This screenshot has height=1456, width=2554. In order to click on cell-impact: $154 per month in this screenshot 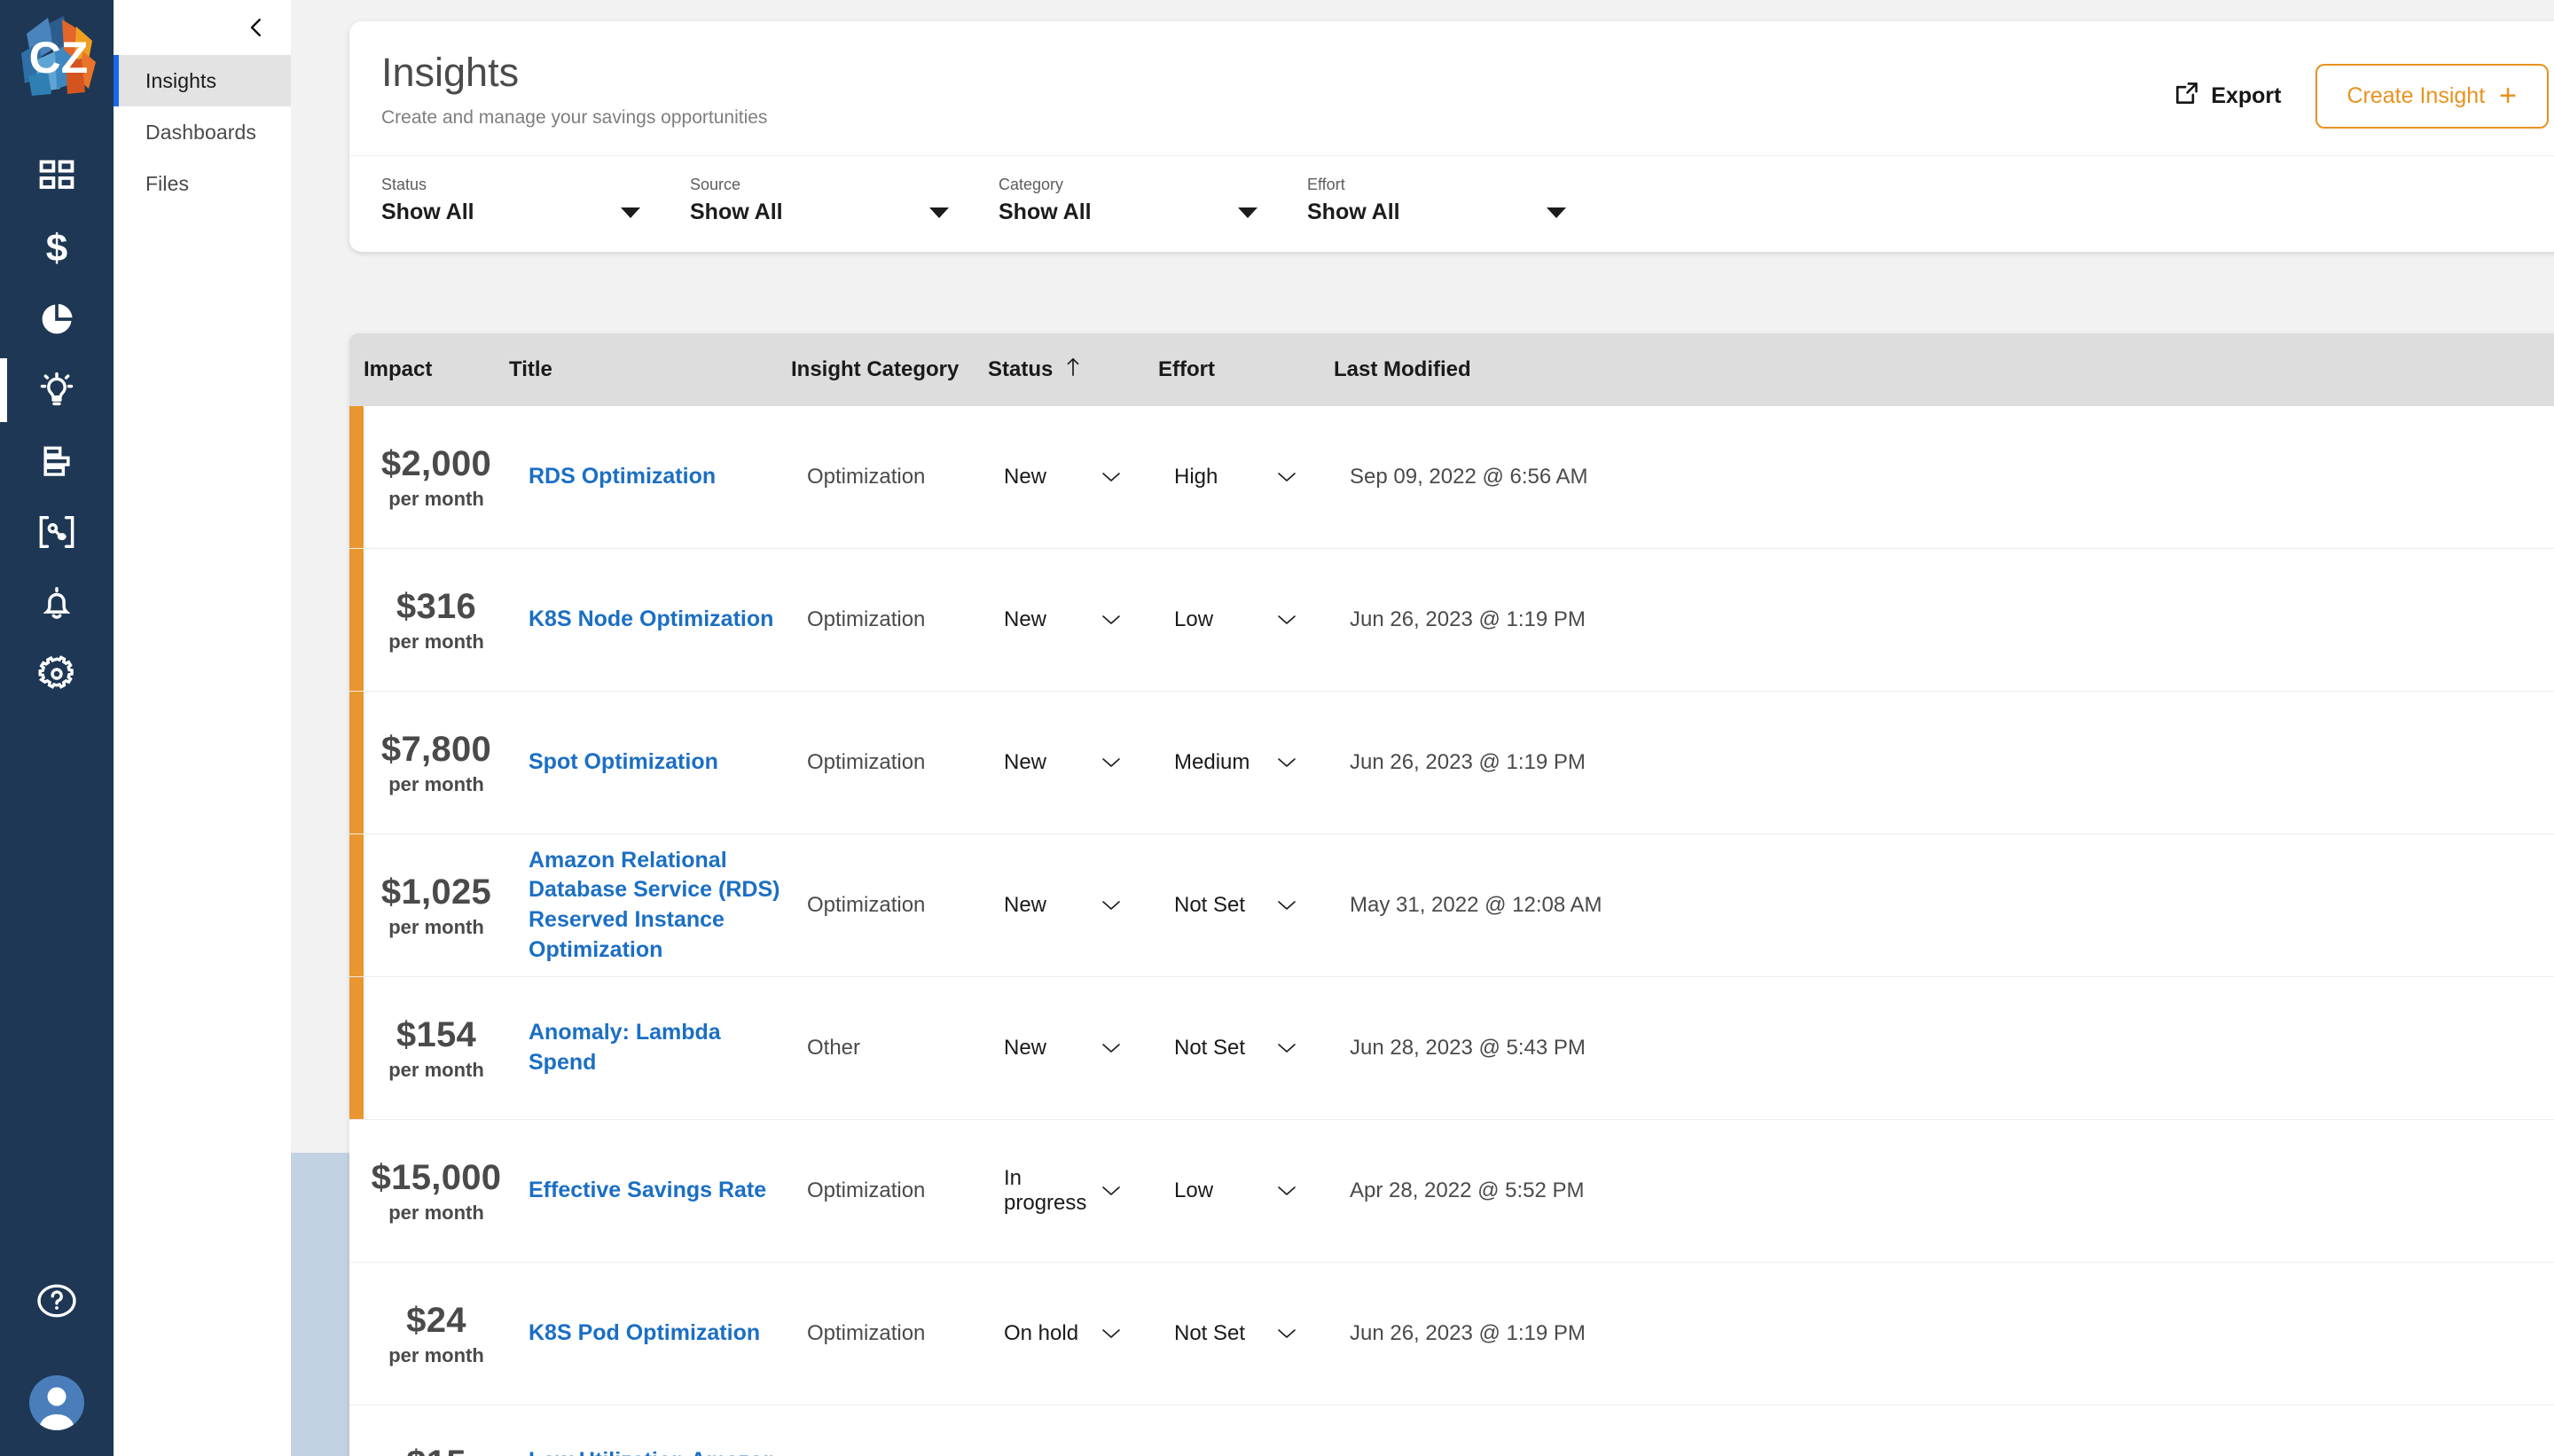, I will do `click(436, 1048)`.